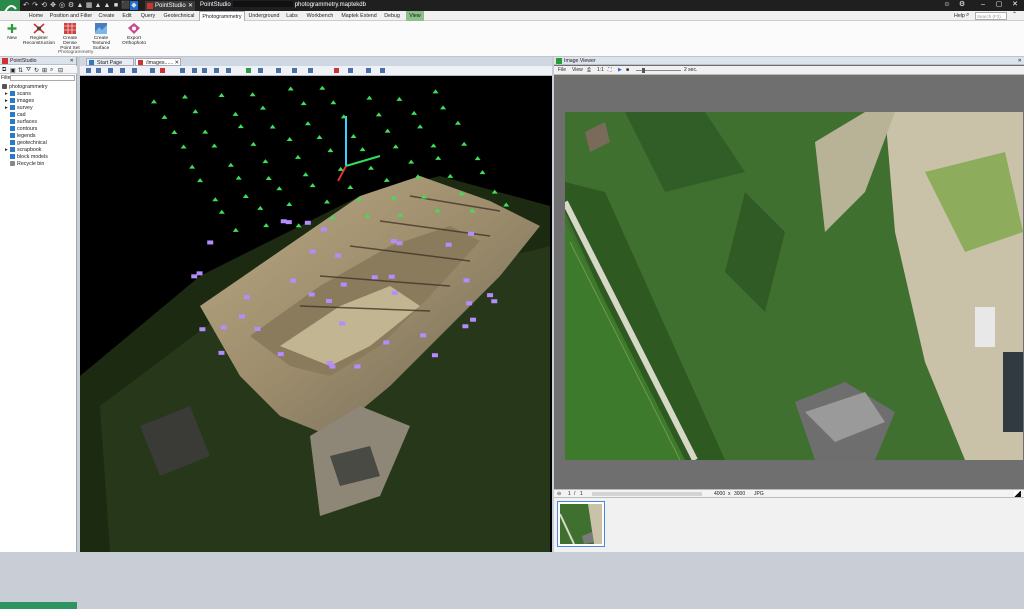  Describe the element at coordinates (101, 36) in the screenshot. I see `create-textured-surface-button: Create Textured Surface` at that location.